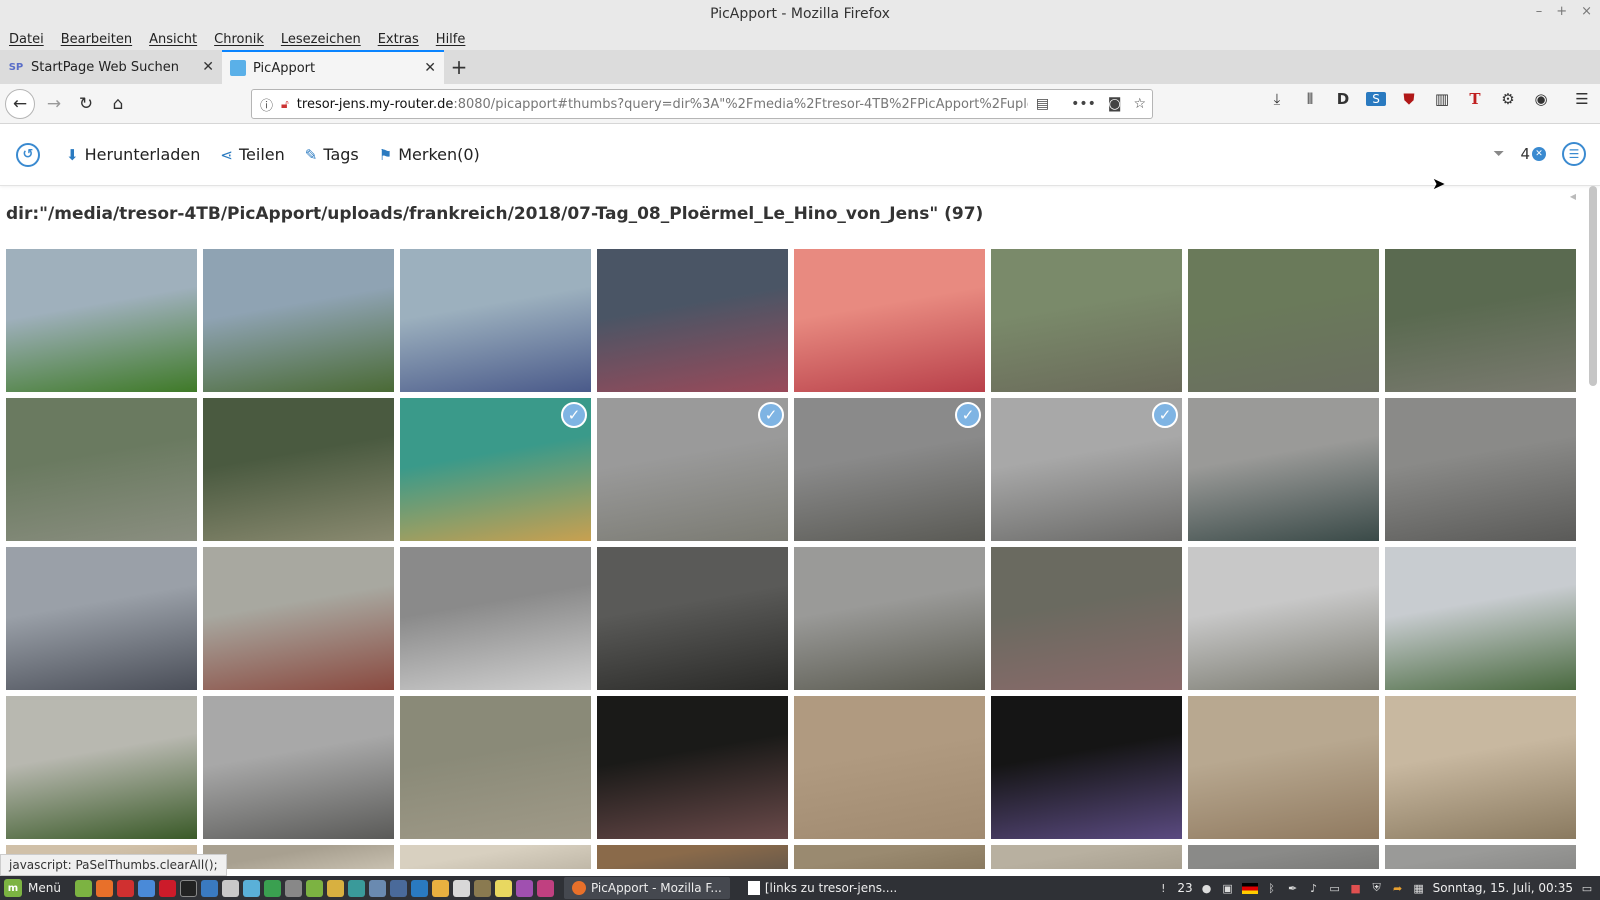  What do you see at coordinates (1593, 286) in the screenshot?
I see `page-scrollbar` at bounding box center [1593, 286].